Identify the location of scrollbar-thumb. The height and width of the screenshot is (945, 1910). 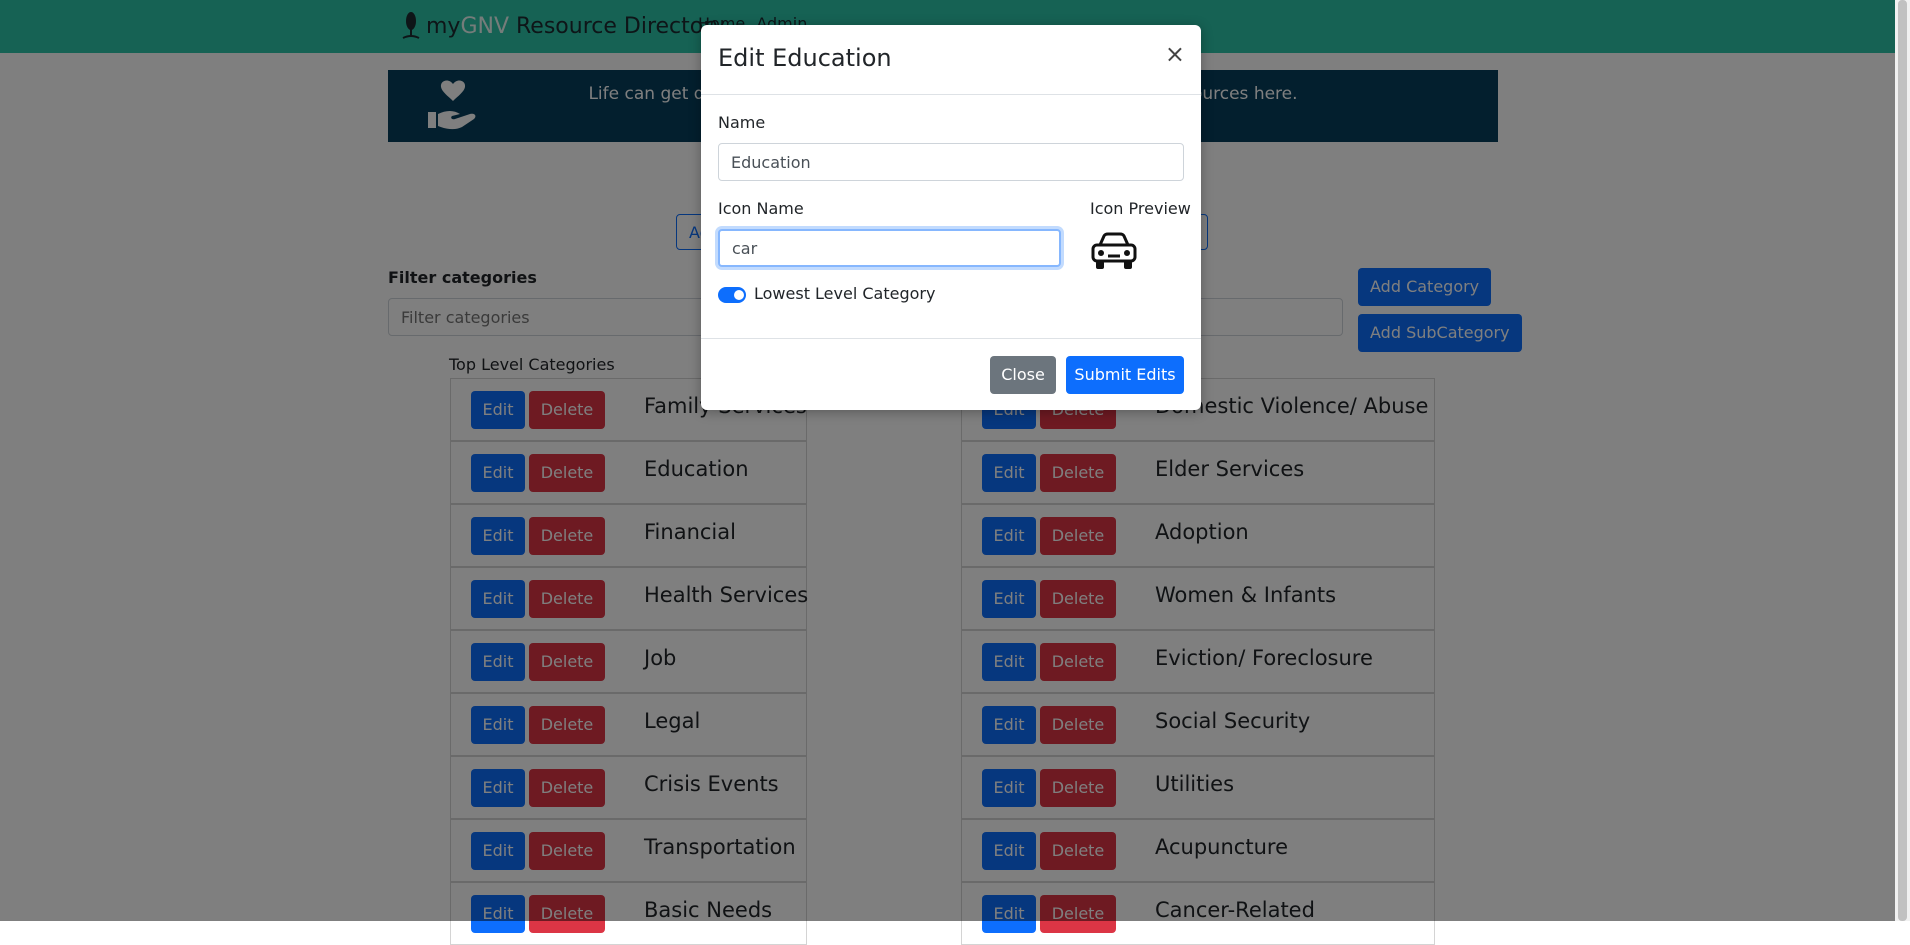
(1902, 460).